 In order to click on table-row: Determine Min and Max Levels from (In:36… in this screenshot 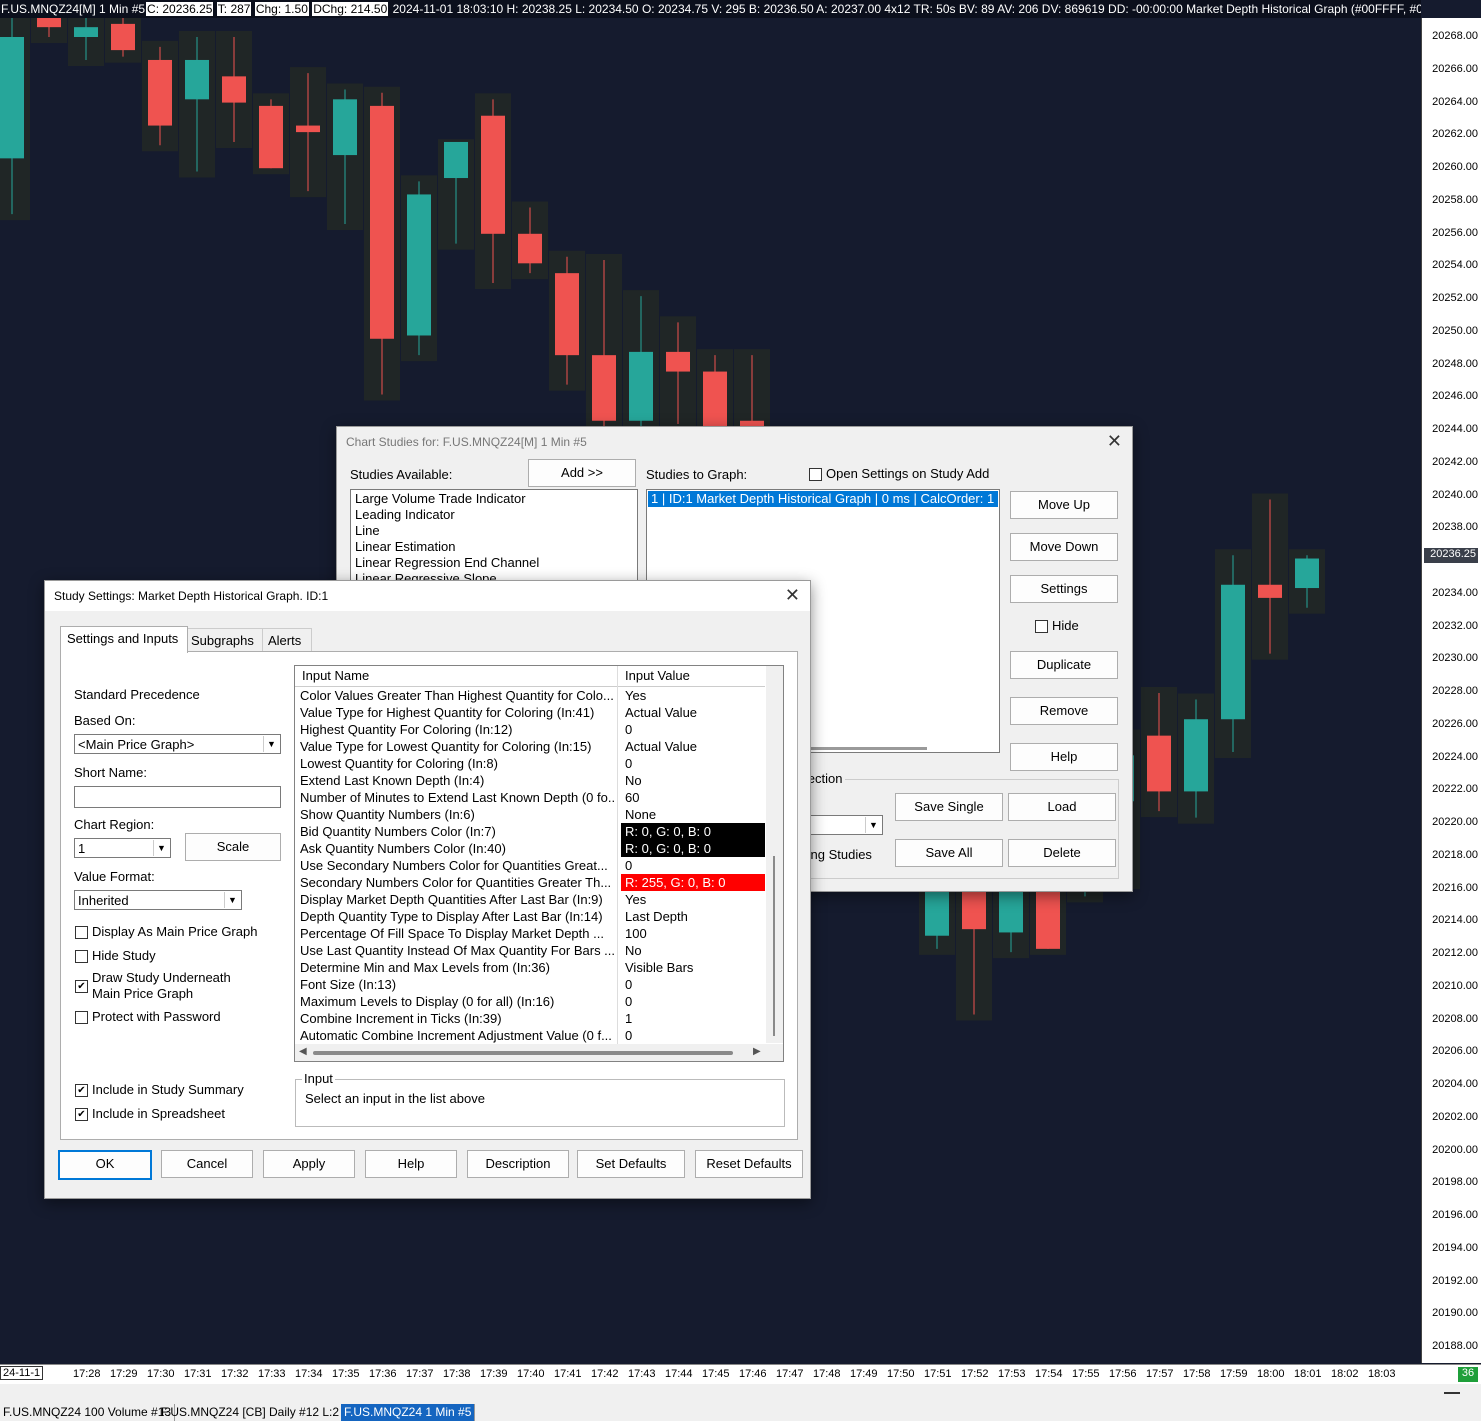, I will do `click(530, 967)`.